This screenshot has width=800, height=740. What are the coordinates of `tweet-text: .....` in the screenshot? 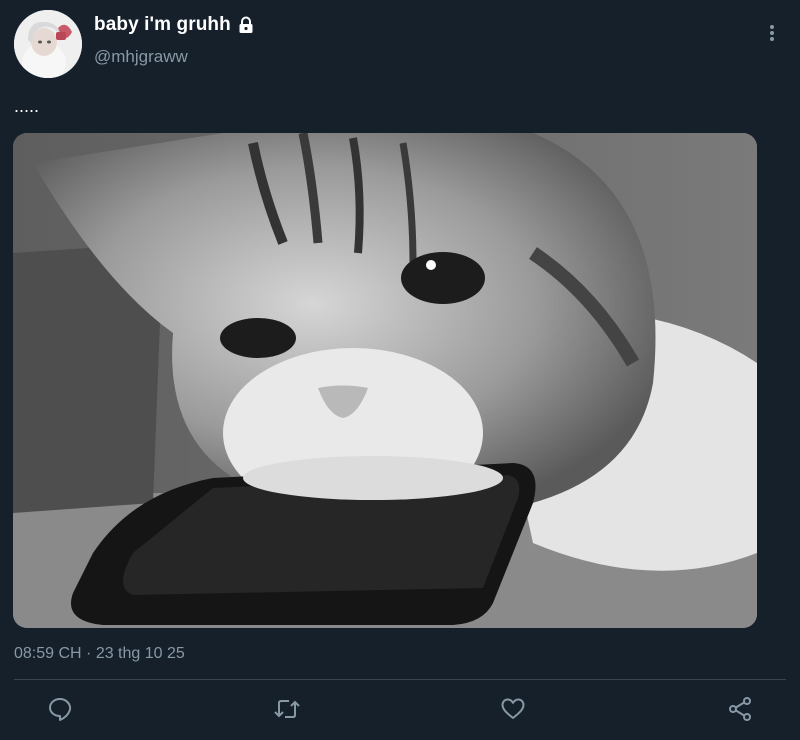 It's located at (27, 106).